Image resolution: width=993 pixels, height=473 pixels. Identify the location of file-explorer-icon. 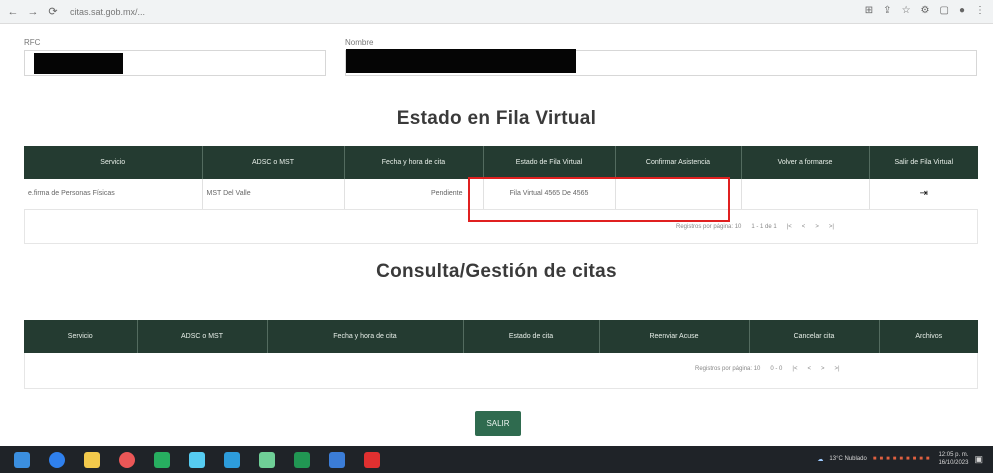
(92, 459).